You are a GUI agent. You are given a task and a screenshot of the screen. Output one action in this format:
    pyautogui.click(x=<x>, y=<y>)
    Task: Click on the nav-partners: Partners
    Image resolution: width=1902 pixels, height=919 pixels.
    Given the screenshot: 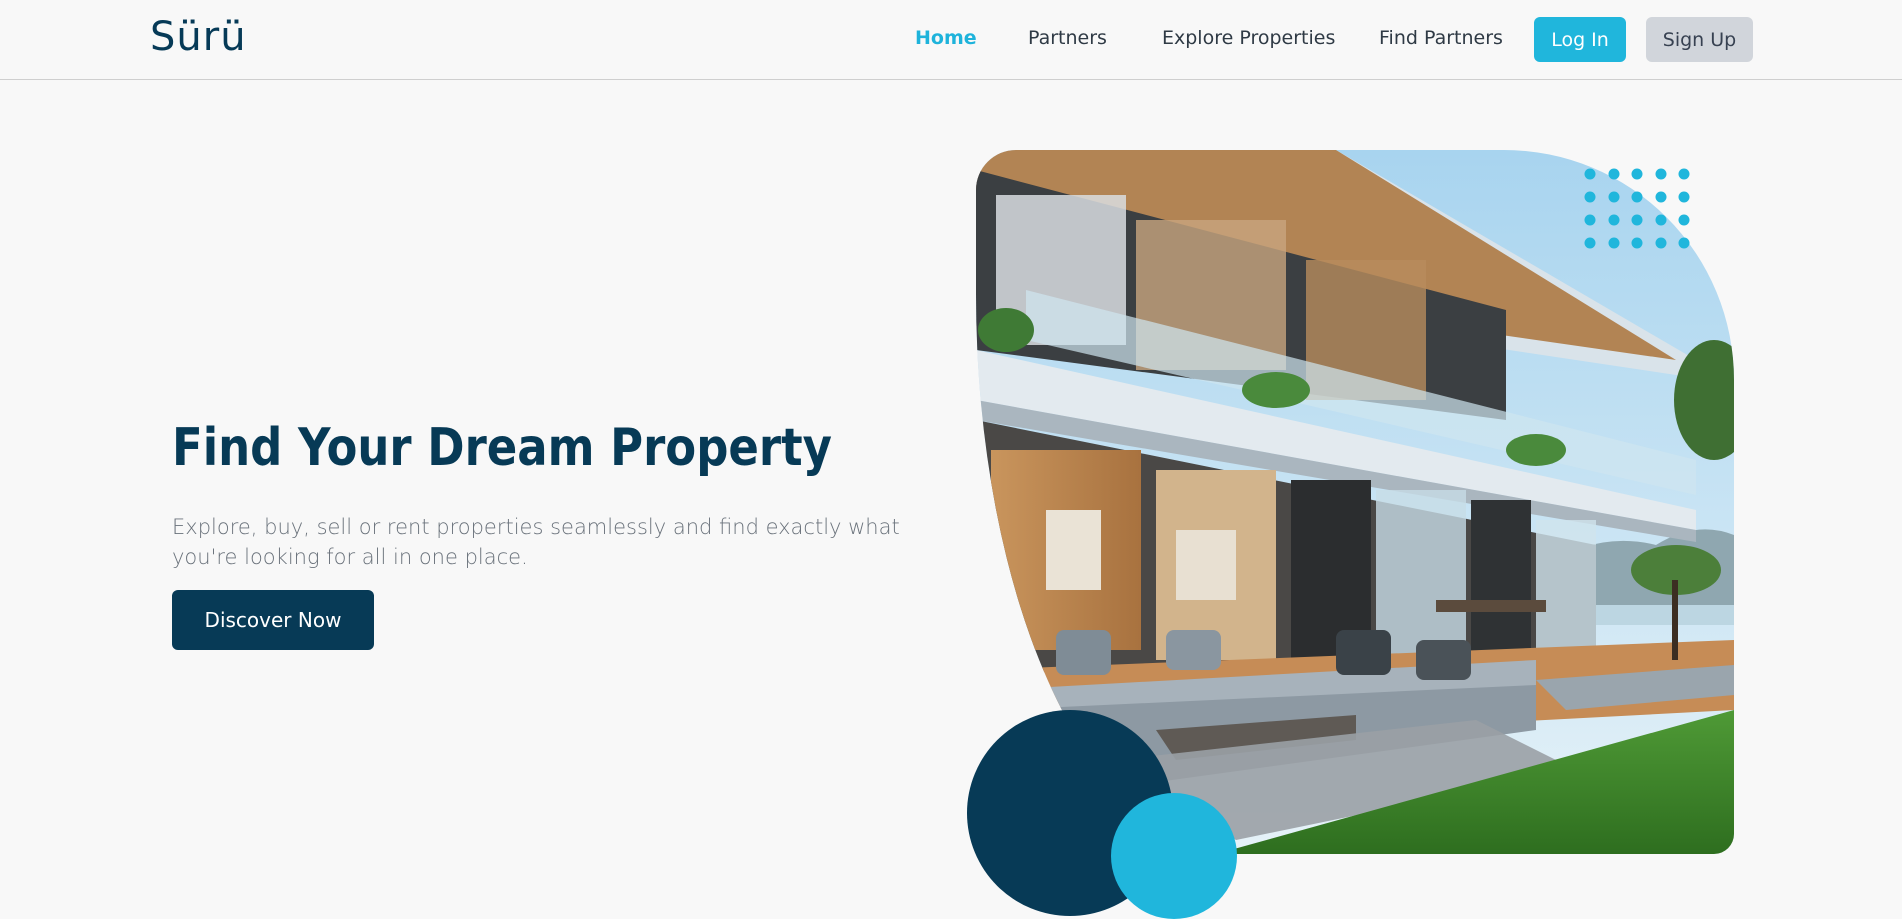 What is the action you would take?
    pyautogui.click(x=1067, y=38)
    